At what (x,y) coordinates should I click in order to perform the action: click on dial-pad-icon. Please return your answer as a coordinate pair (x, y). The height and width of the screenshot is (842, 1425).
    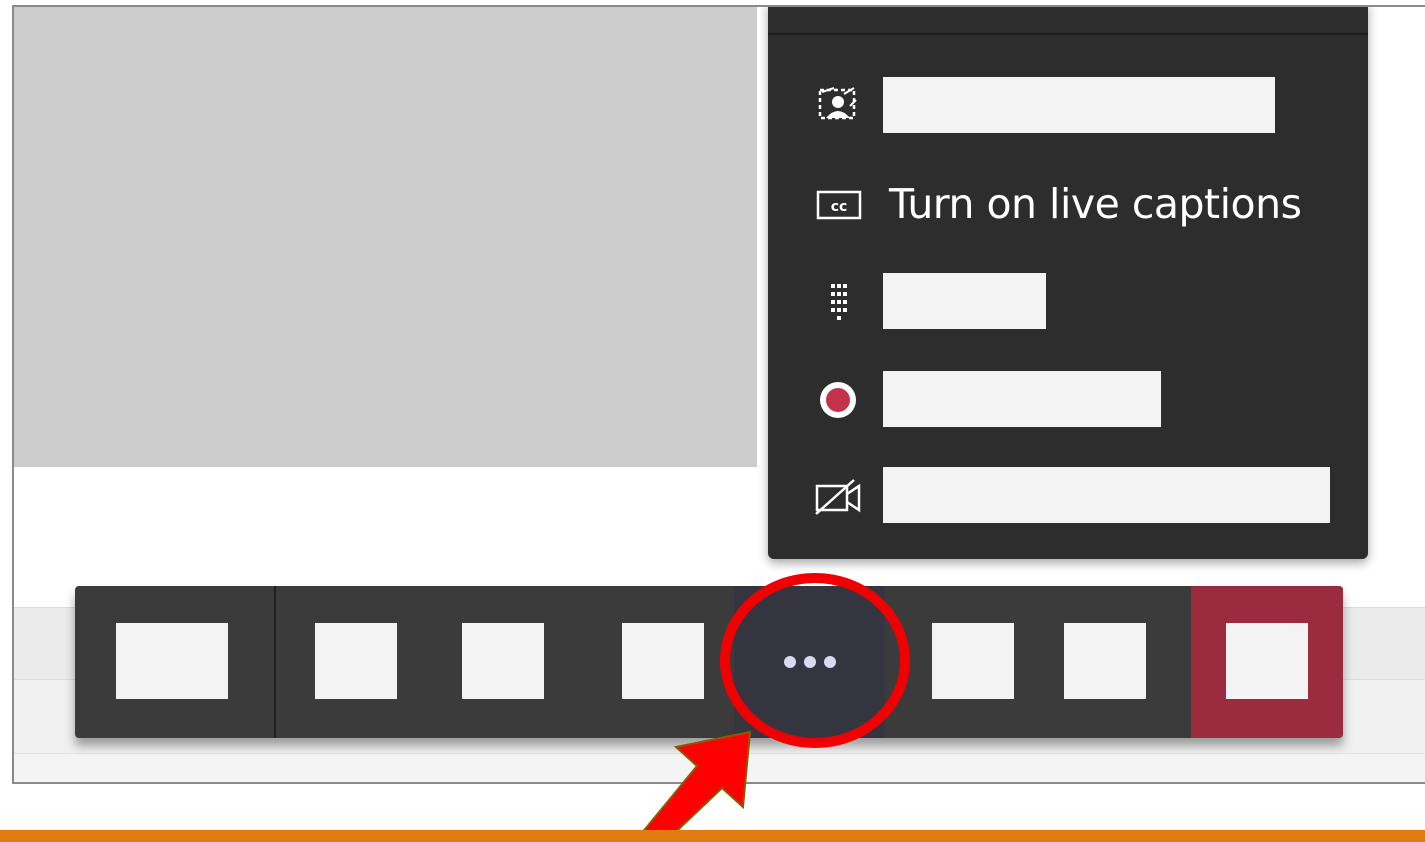
    Looking at the image, I should click on (839, 302).